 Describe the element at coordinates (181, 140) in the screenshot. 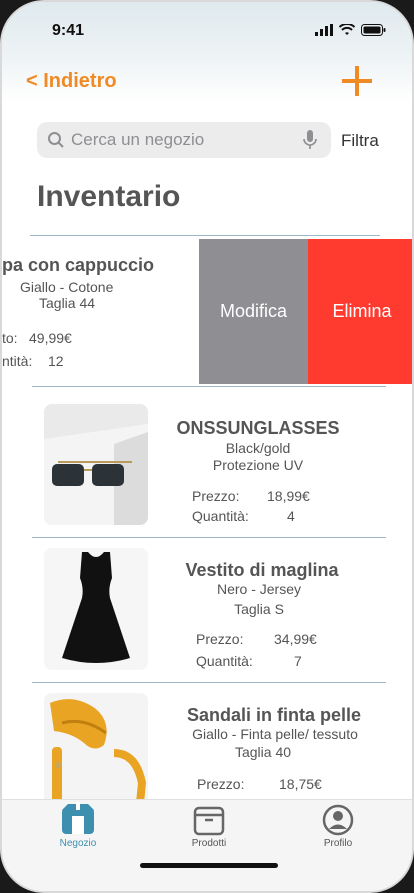

I see `search-input` at that location.